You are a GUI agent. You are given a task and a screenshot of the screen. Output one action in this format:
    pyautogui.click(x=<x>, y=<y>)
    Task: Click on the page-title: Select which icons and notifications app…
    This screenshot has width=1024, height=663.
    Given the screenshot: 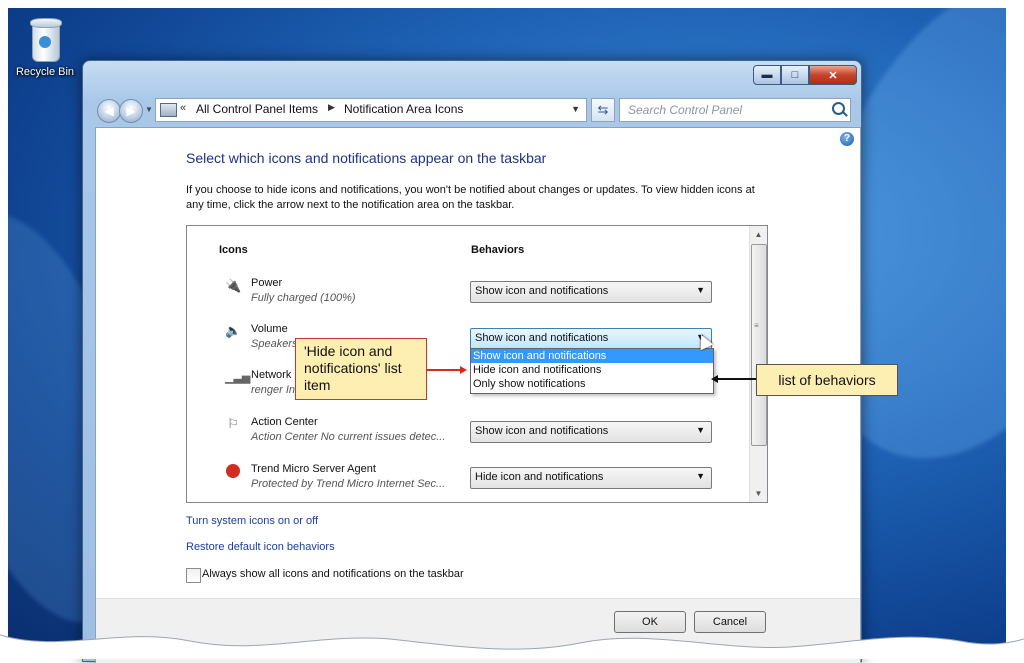 What is the action you would take?
    pyautogui.click(x=366, y=158)
    